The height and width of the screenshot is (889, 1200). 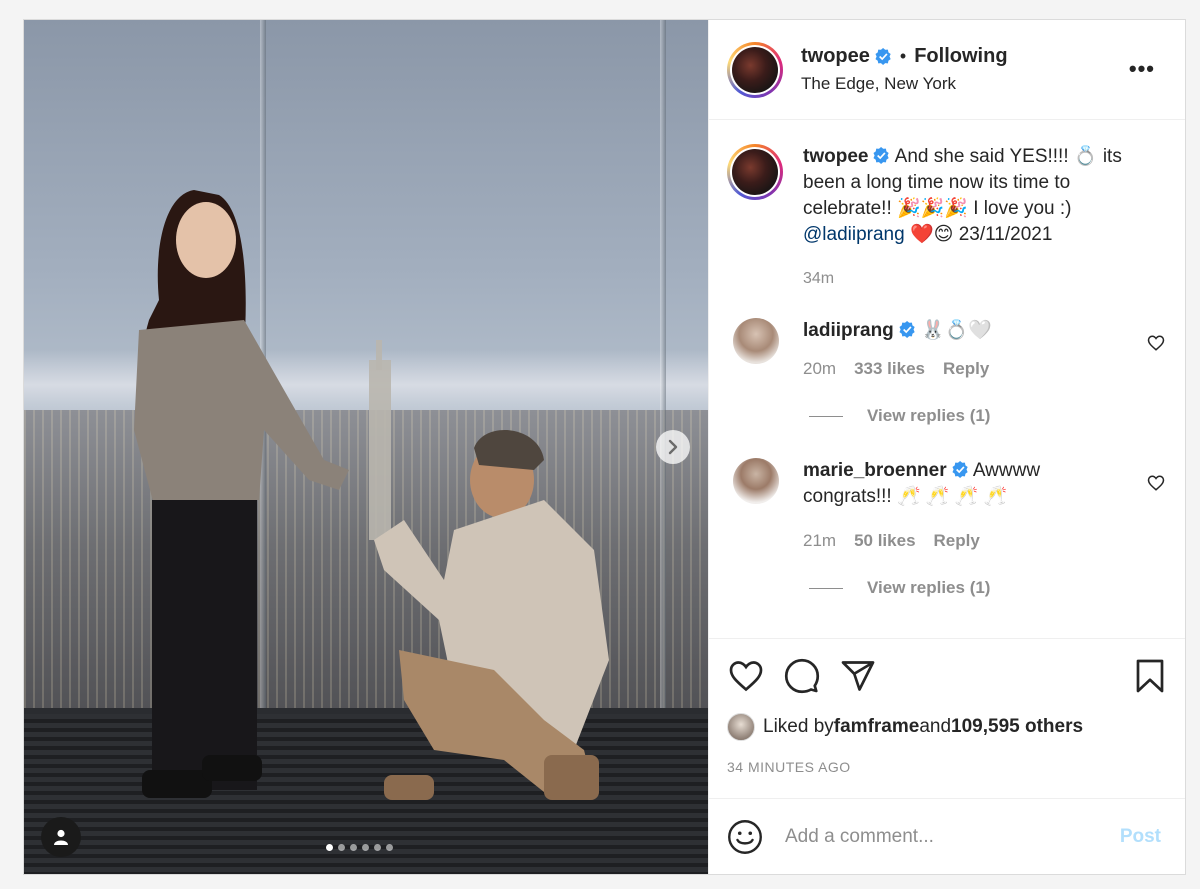 I want to click on likes-middle: and, so click(x=935, y=726).